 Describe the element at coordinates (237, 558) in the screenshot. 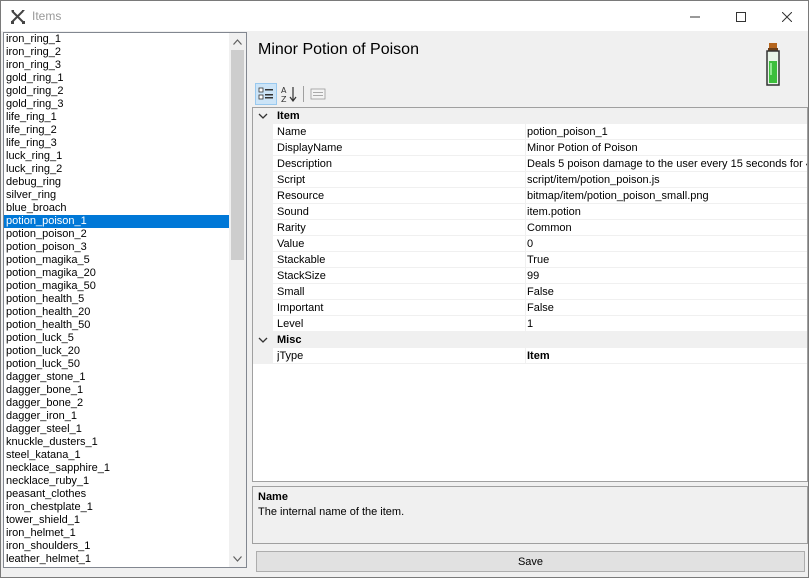

I see `scroll-down-button` at that location.